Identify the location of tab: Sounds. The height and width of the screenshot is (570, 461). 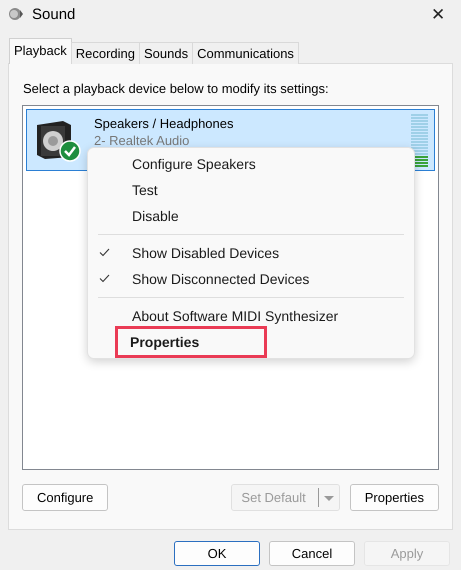
(166, 53).